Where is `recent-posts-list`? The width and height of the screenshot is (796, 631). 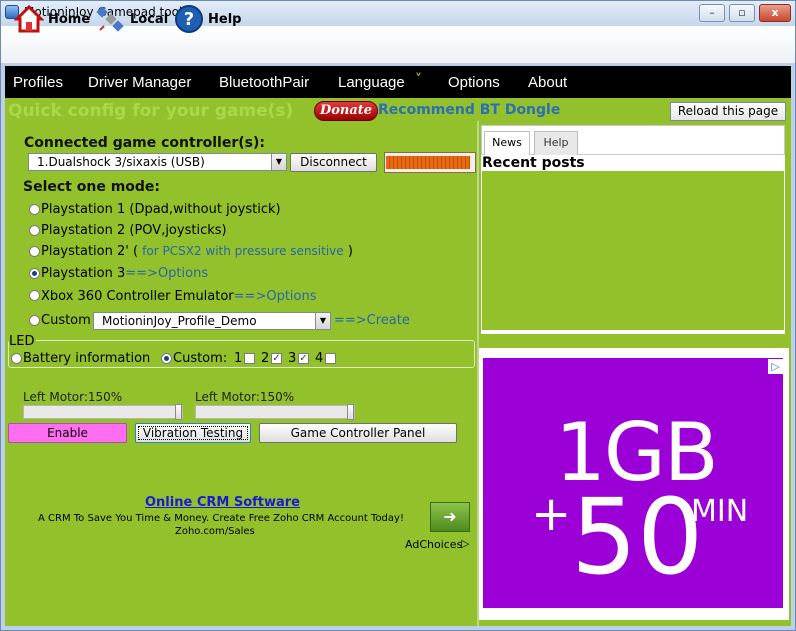 recent-posts-list is located at coordinates (633, 251).